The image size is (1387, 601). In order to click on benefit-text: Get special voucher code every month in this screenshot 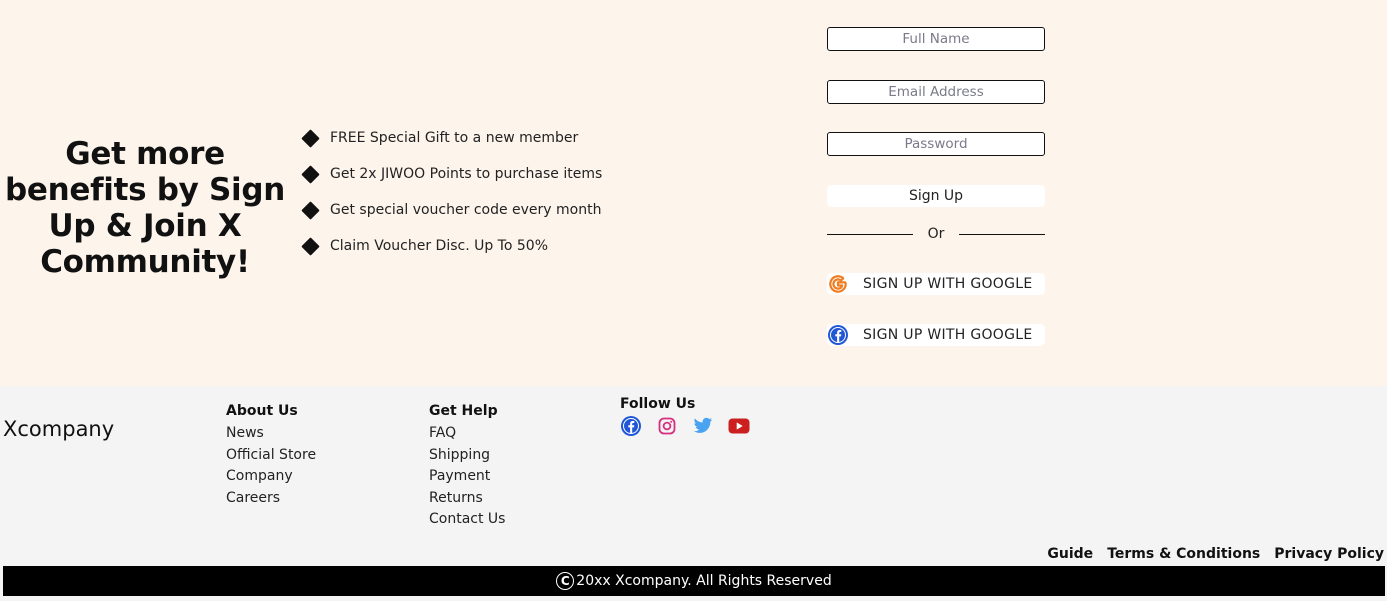, I will do `click(466, 210)`.